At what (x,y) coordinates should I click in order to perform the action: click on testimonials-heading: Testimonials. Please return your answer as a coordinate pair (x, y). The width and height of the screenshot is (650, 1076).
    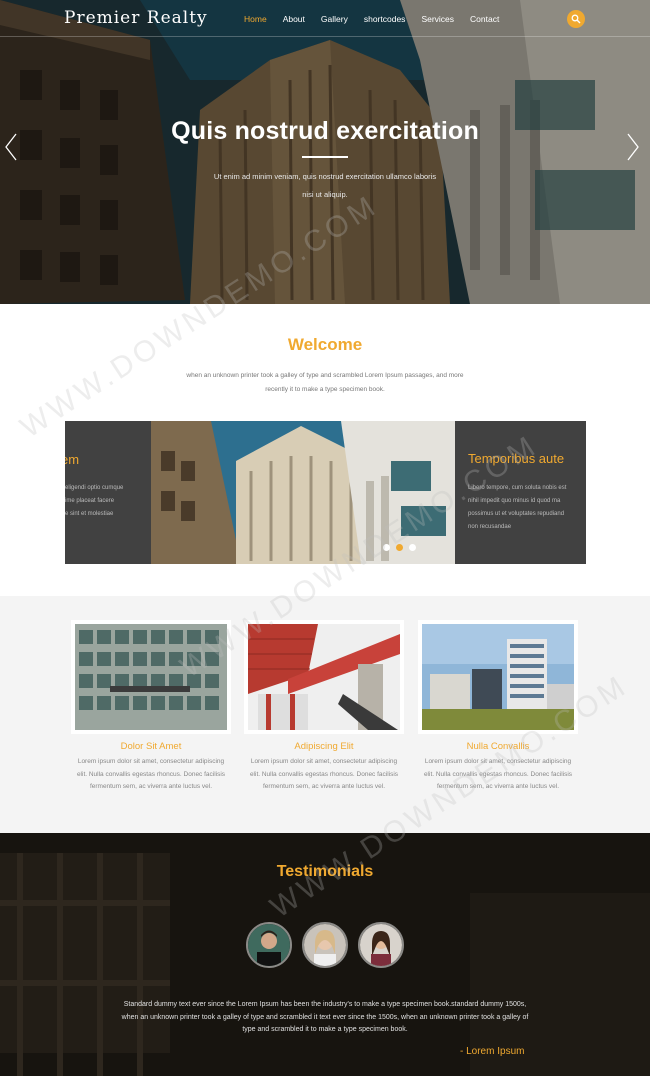
    Looking at the image, I should click on (325, 871).